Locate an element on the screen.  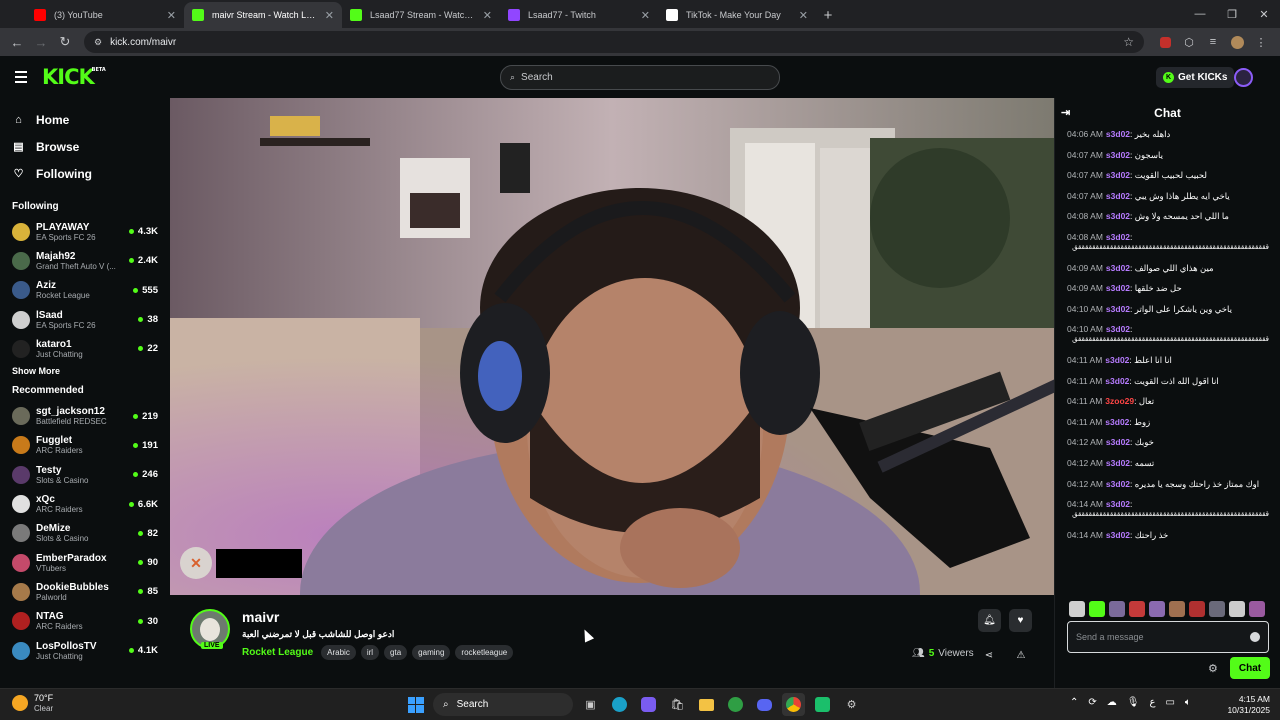
chat-settings-gear-icon: ⚙ is located at coordinates (1213, 668).